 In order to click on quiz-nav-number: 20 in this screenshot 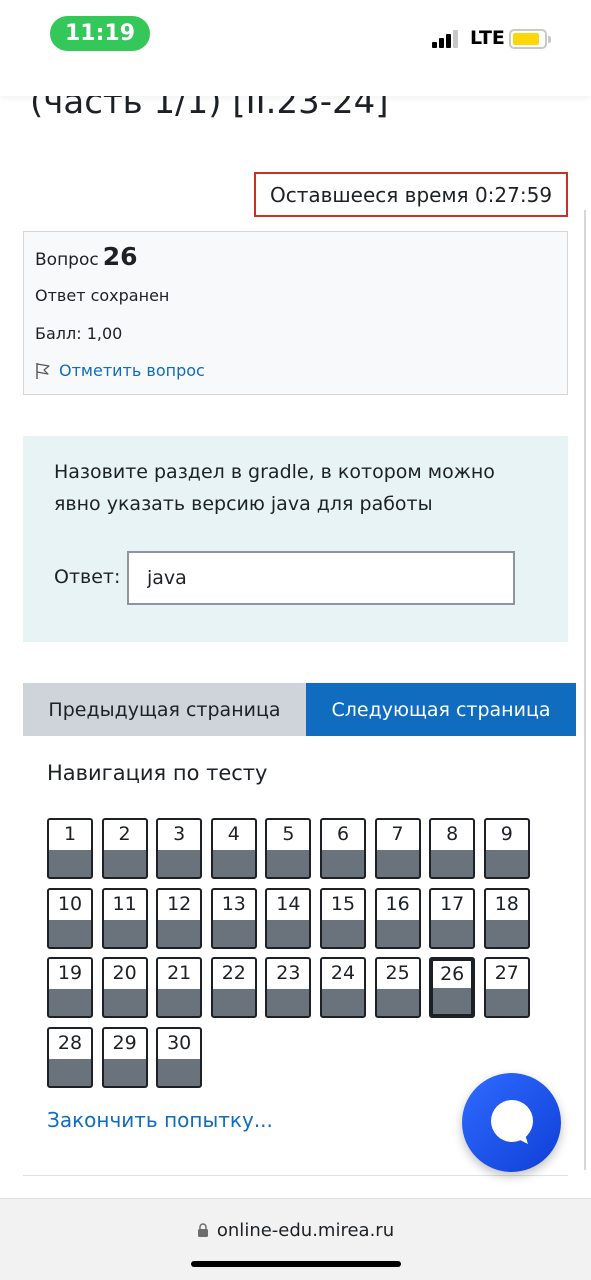, I will do `click(124, 974)`.